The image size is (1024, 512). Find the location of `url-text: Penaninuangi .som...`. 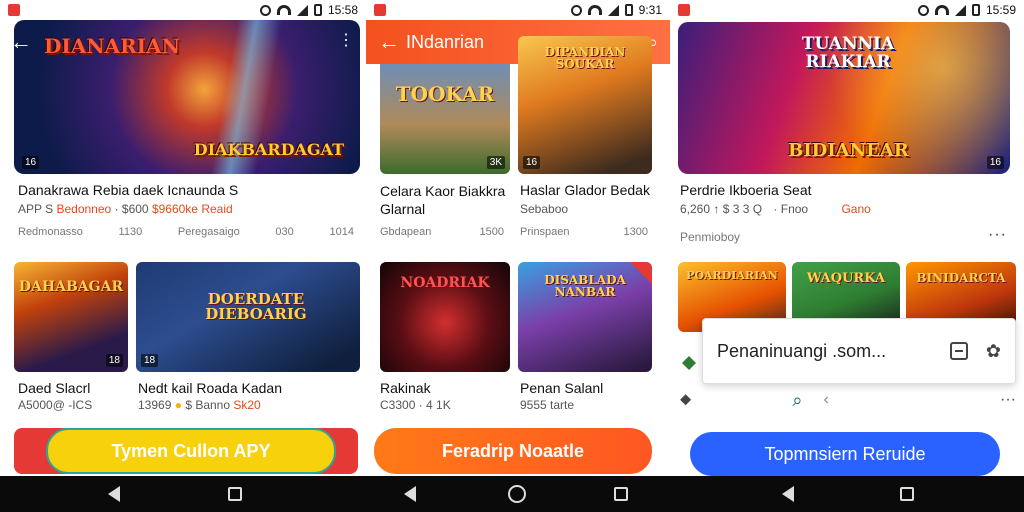

url-text: Penaninuangi .som... is located at coordinates (802, 350).